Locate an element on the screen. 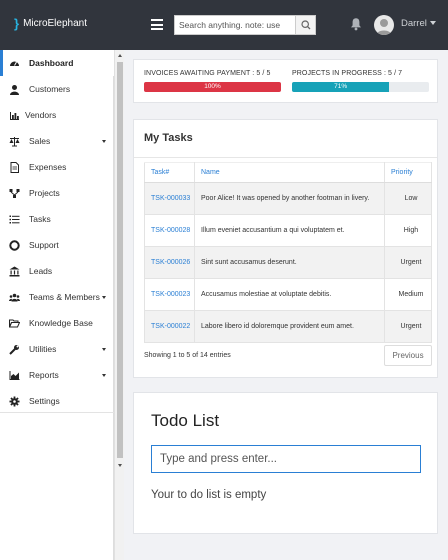 This screenshot has width=448, height=560. balance-scale-icon is located at coordinates (14, 141).